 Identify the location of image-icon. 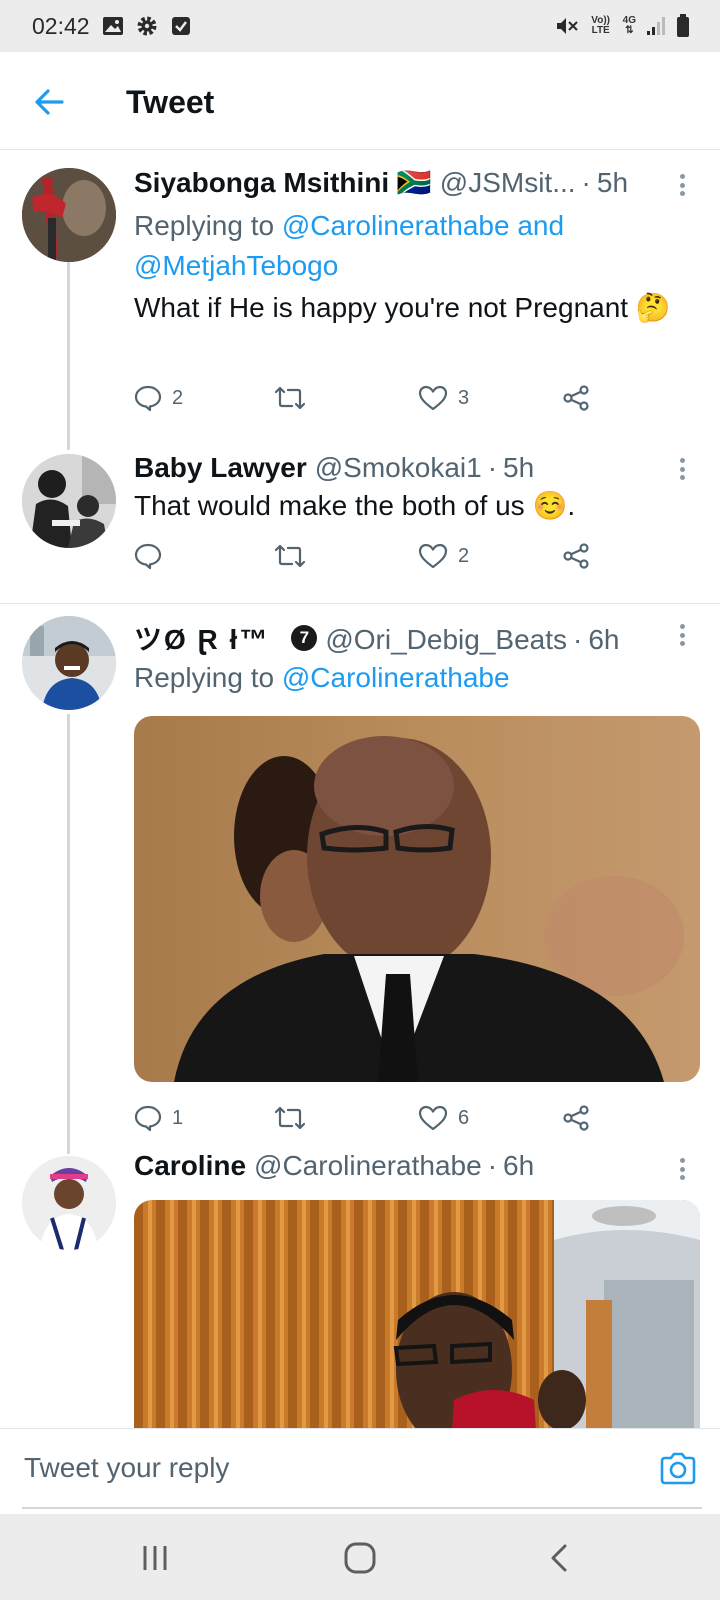
(113, 26).